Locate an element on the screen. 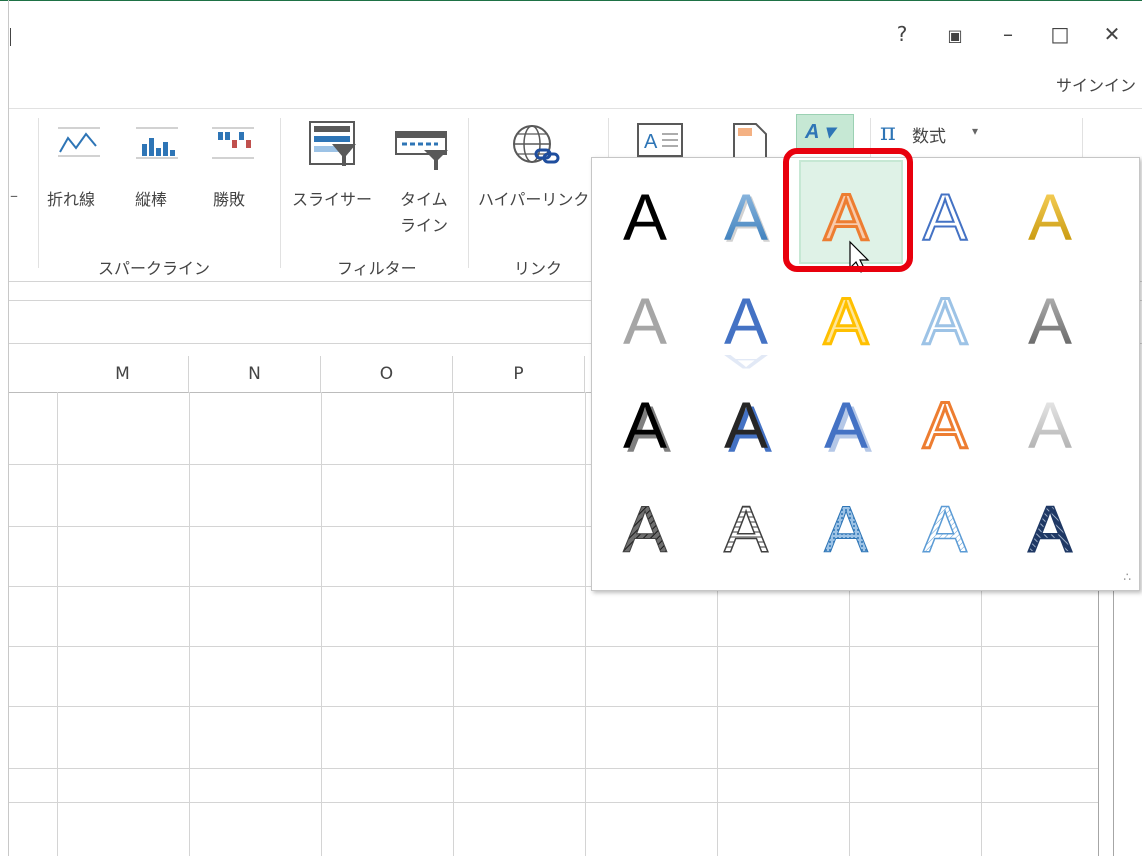 The height and width of the screenshot is (856, 1142). wordart-fill-blue-shadow: A is located at coordinates (746, 217).